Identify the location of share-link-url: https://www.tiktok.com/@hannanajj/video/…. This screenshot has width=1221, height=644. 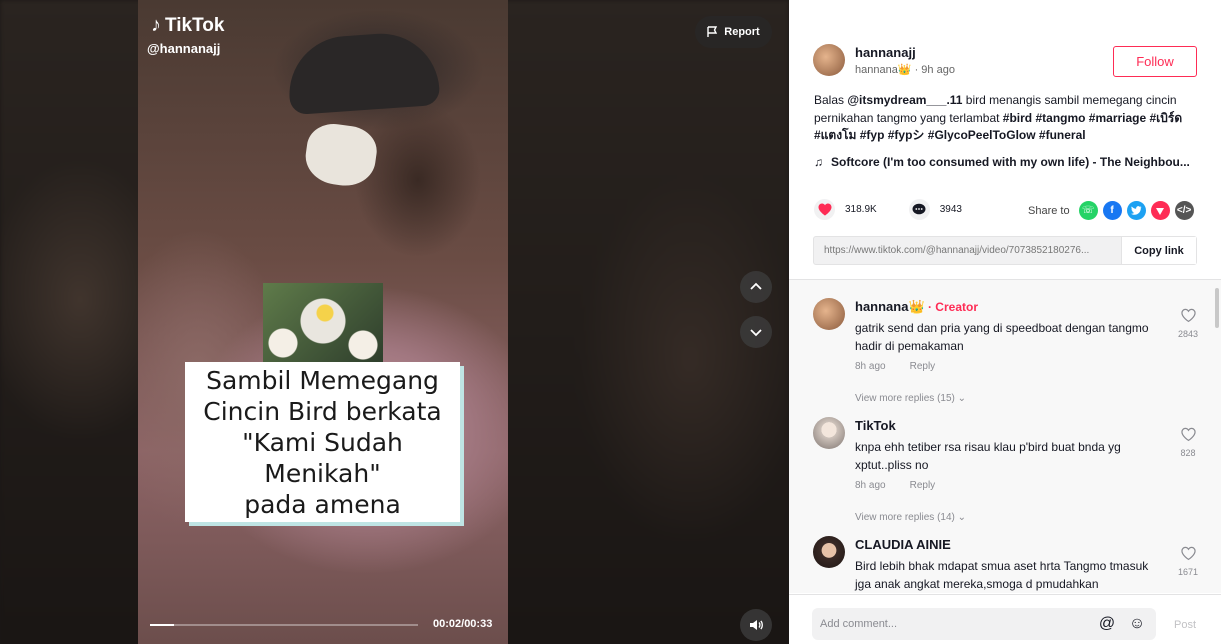
(967, 250).